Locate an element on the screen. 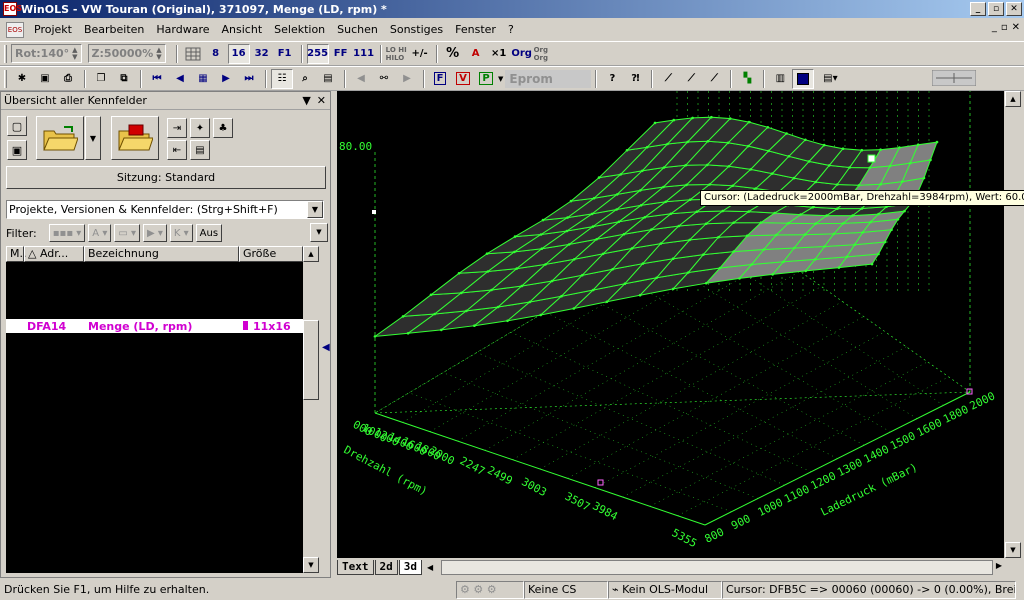 This screenshot has width=1024, height=600. search-map-icon: ⌕ is located at coordinates (305, 79).